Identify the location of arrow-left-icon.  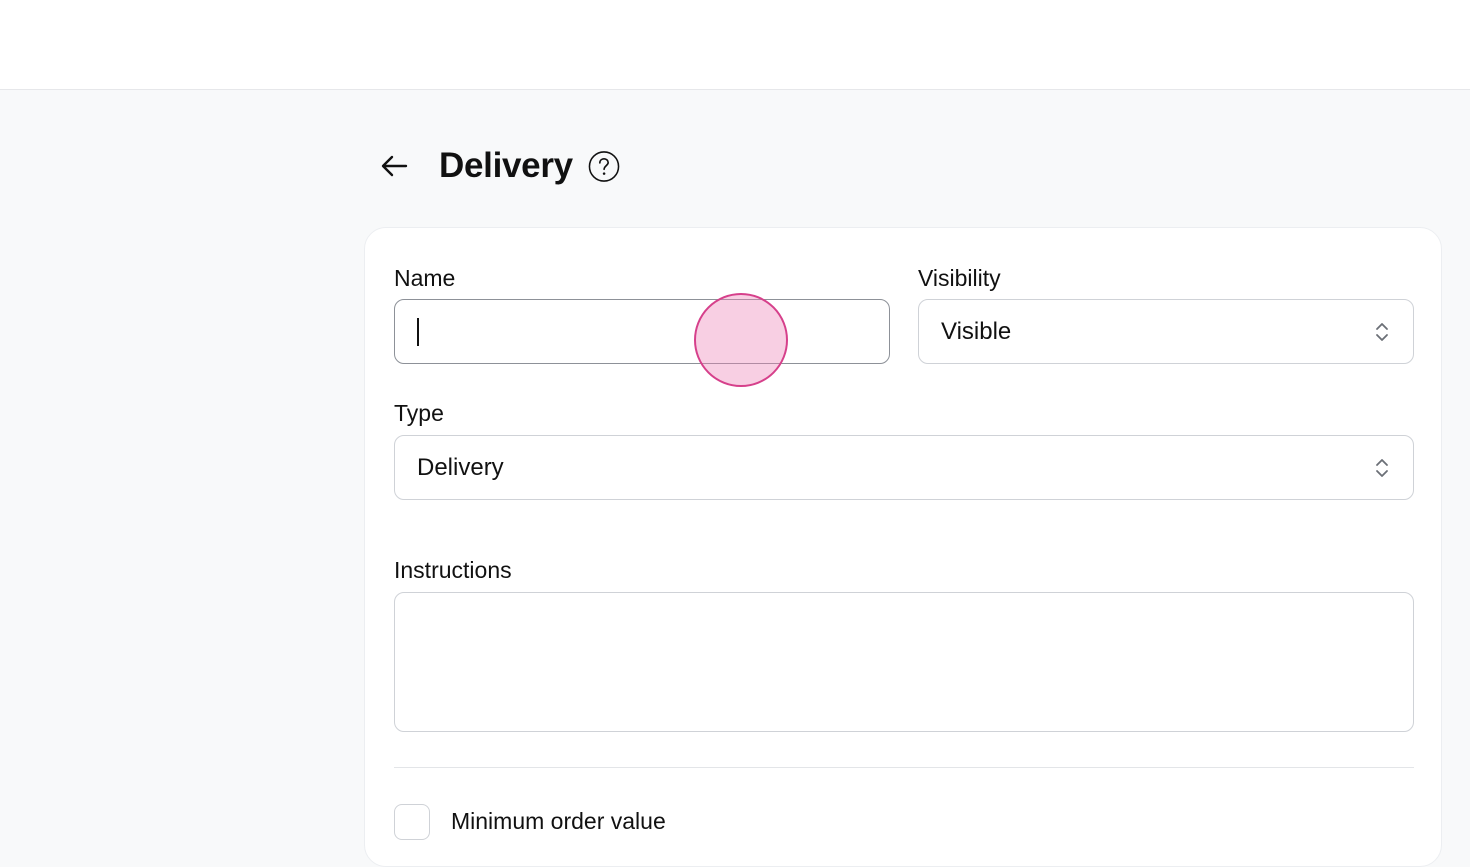
(394, 166).